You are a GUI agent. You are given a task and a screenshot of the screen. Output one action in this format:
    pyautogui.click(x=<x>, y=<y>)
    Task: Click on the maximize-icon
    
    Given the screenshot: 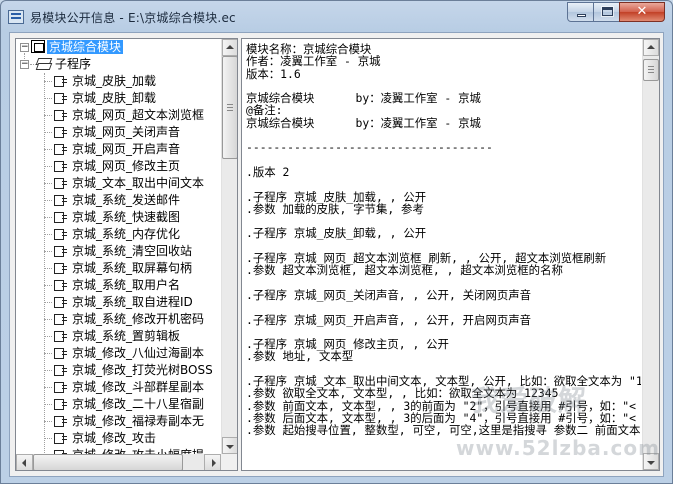 What is the action you would take?
    pyautogui.click(x=607, y=11)
    